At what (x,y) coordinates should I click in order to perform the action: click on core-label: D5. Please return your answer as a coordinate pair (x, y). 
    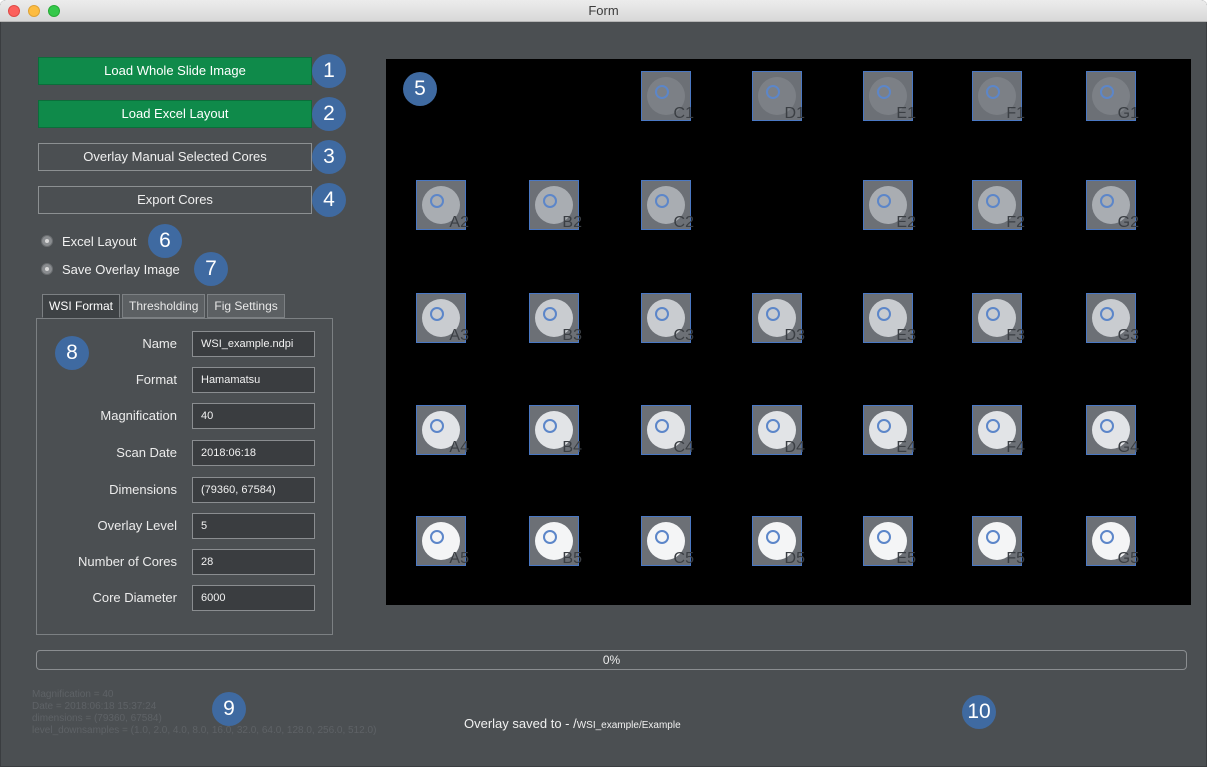
    Looking at the image, I should click on (794, 558).